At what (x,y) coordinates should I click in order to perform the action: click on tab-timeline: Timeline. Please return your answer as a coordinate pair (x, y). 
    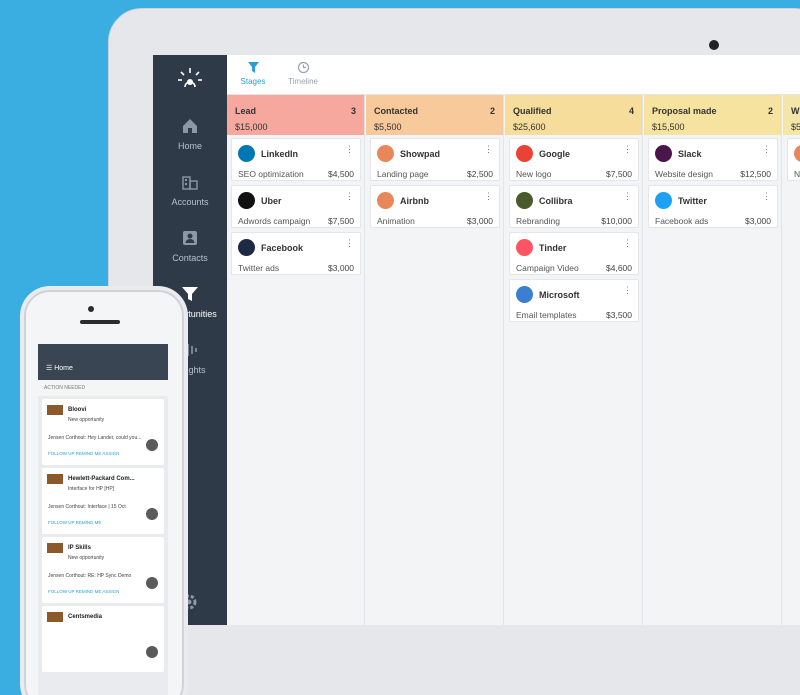
    Looking at the image, I should click on (303, 73).